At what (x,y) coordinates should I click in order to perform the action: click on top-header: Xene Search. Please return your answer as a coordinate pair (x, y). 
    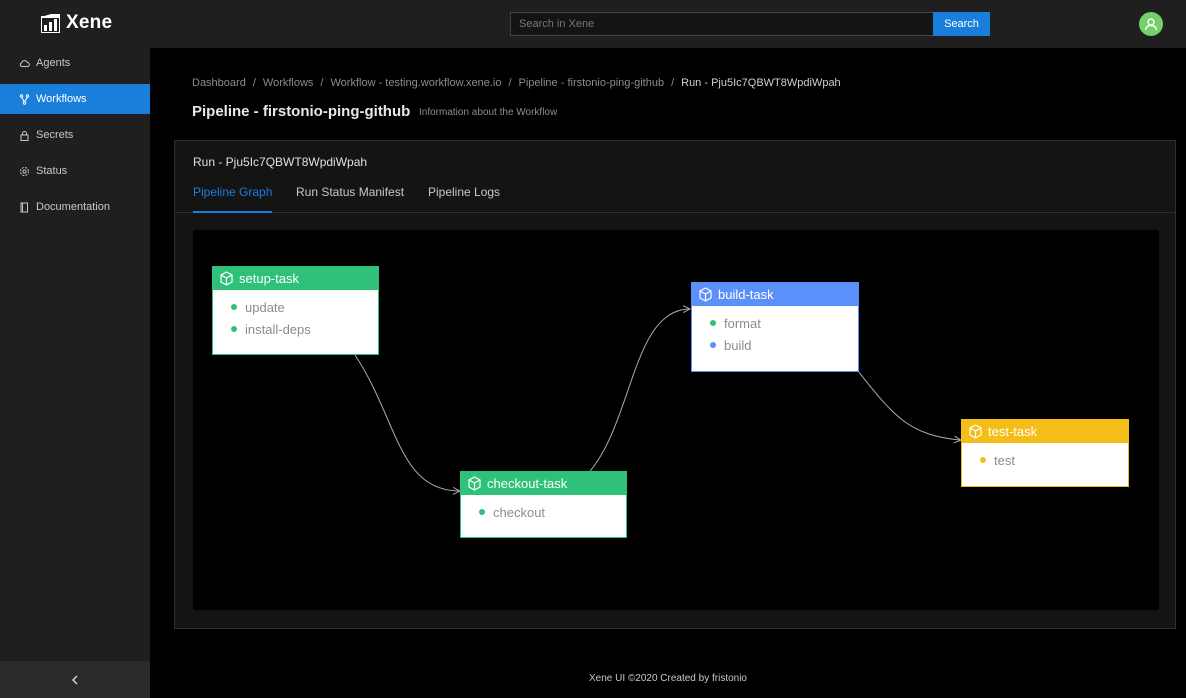
    Looking at the image, I should click on (593, 24).